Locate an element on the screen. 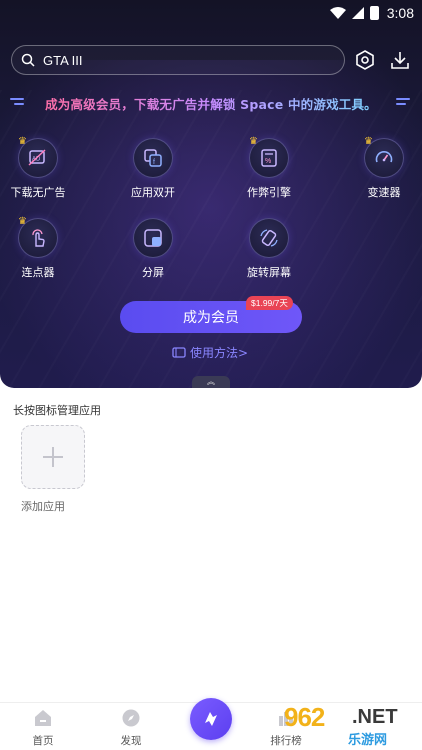 The height and width of the screenshot is (750, 422). video-icon is located at coordinates (179, 352).